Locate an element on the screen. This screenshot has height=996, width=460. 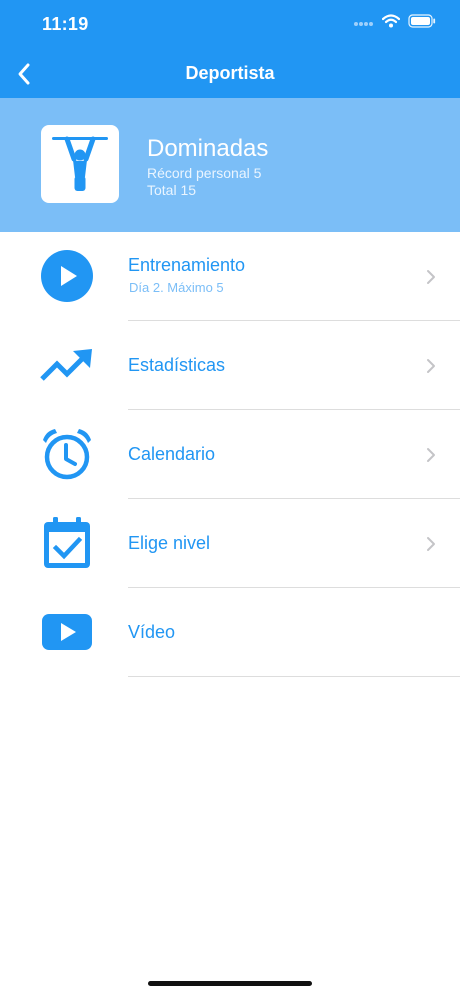
menu-item-video: Vídeo is located at coordinates (230, 632).